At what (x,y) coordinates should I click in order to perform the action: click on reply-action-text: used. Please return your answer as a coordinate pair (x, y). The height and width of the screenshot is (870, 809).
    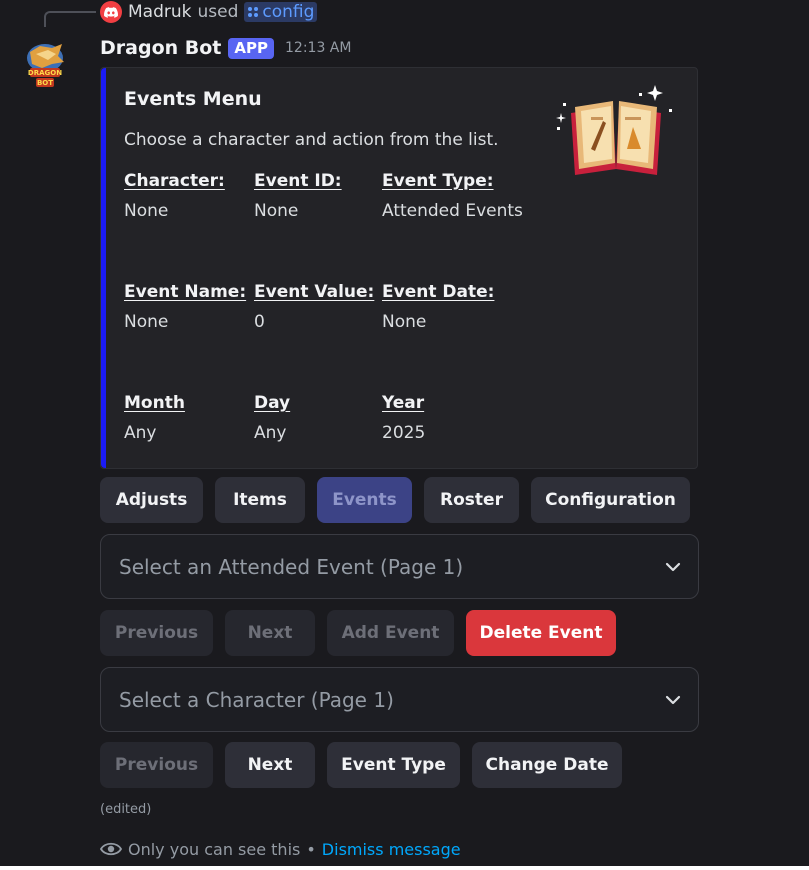
    Looking at the image, I should click on (218, 12).